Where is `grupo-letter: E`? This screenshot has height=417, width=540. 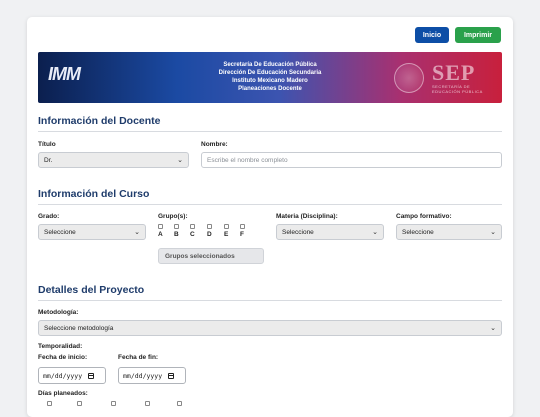 grupo-letter: E is located at coordinates (226, 234).